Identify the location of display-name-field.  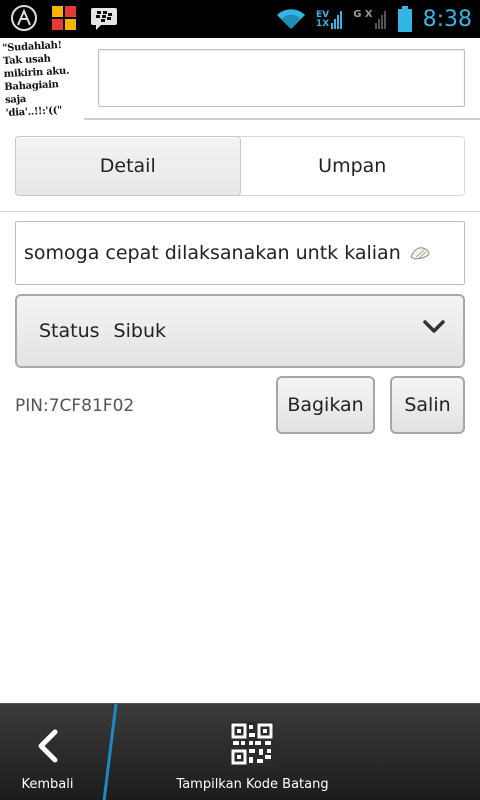
(281, 78).